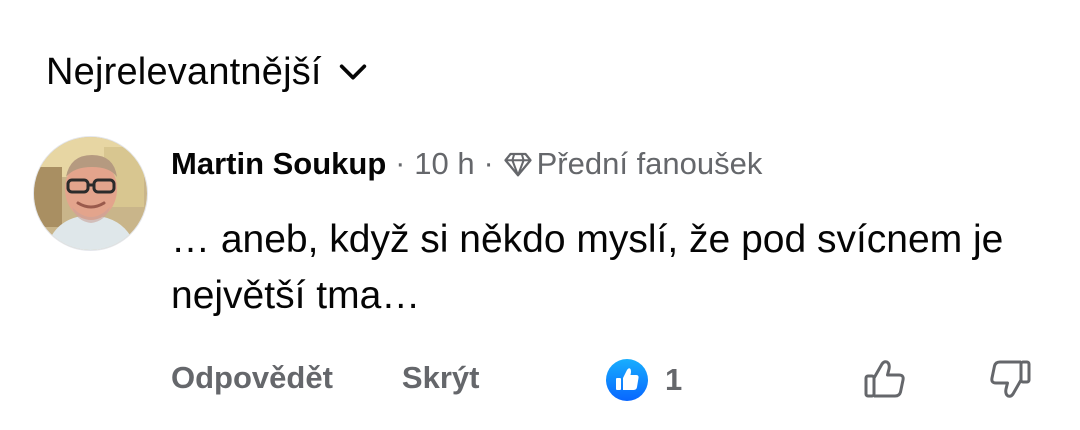 The image size is (1080, 430). Describe the element at coordinates (674, 379) in the screenshot. I see `reaction-count: 1` at that location.